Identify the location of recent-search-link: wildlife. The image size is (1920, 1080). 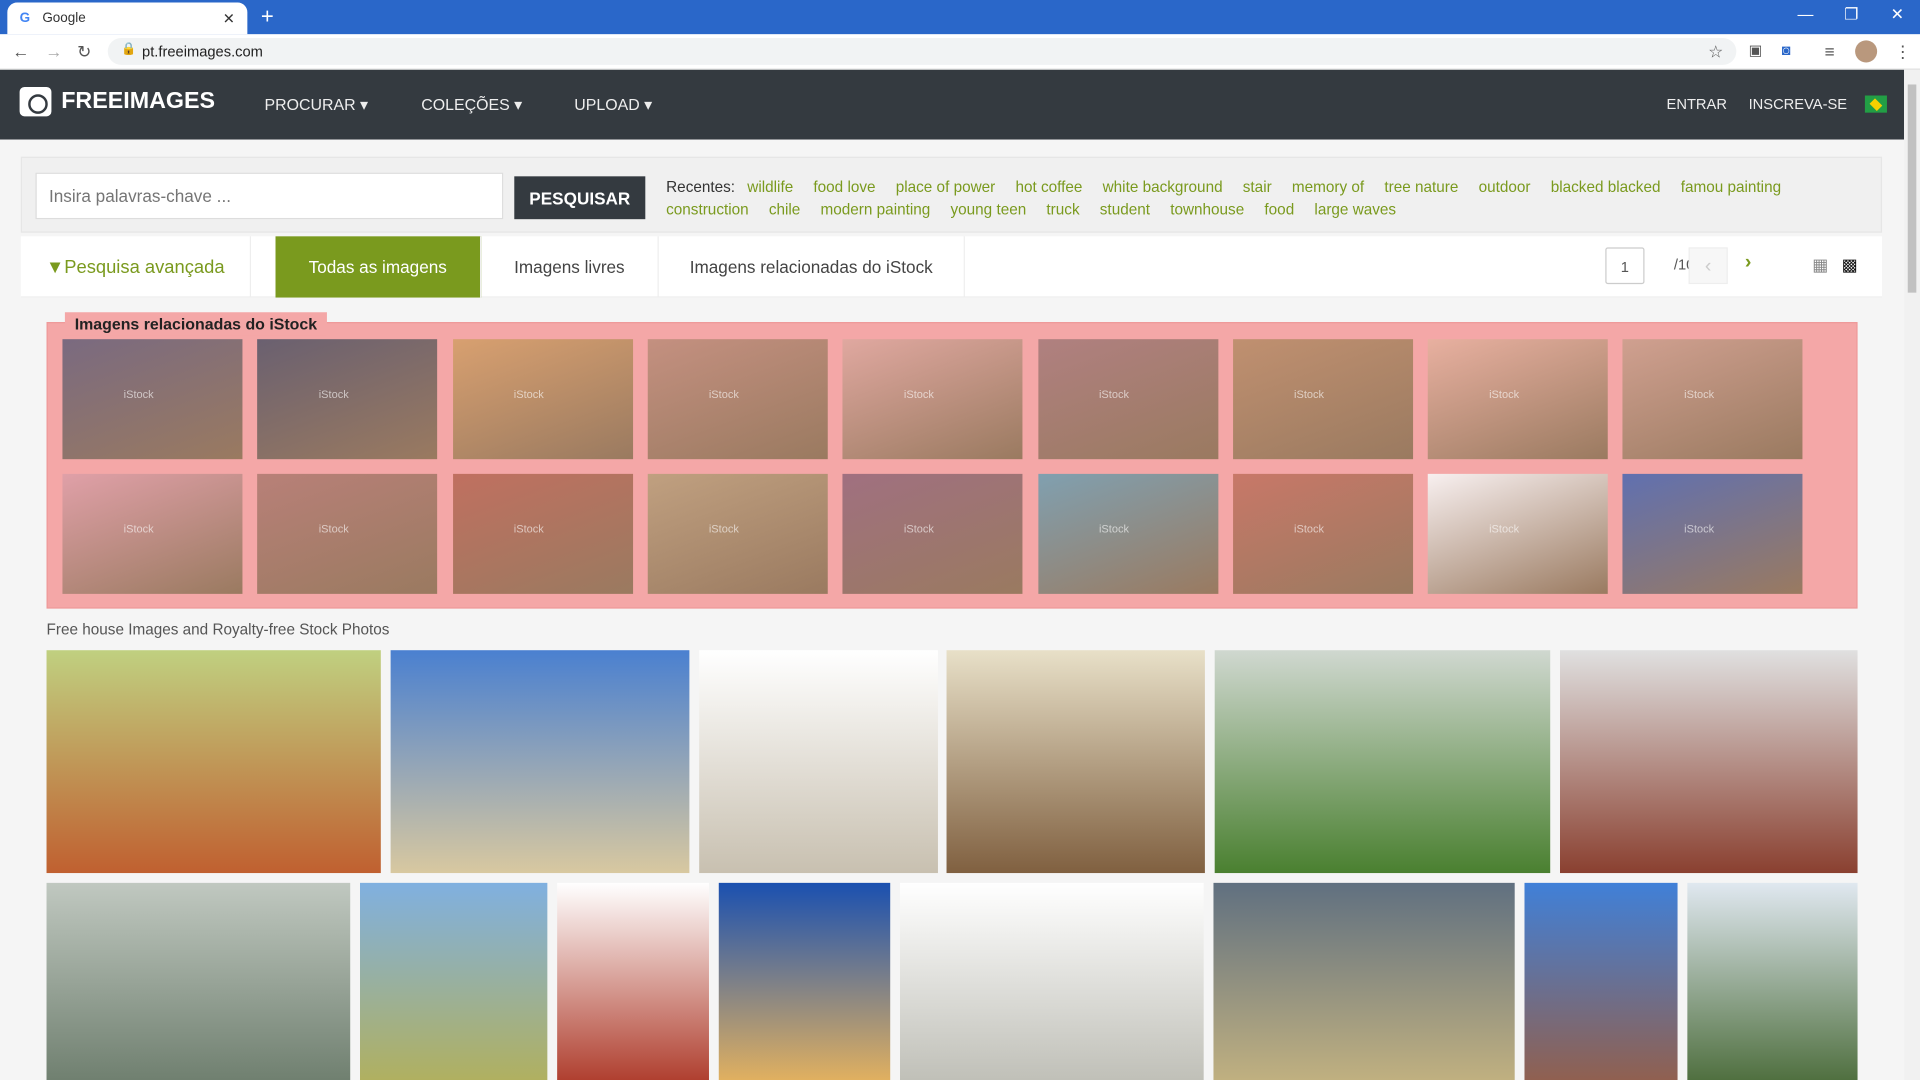
(770, 187).